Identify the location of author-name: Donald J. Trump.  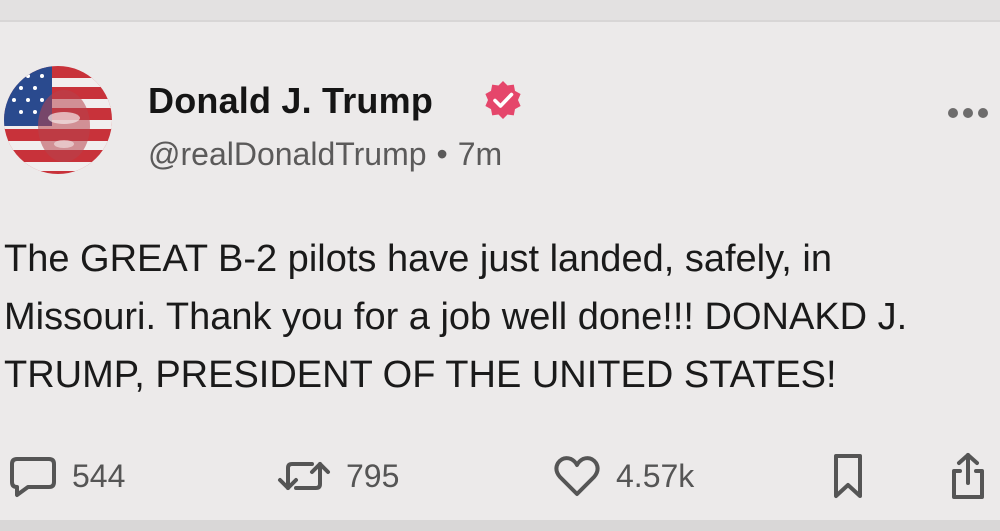
(290, 101).